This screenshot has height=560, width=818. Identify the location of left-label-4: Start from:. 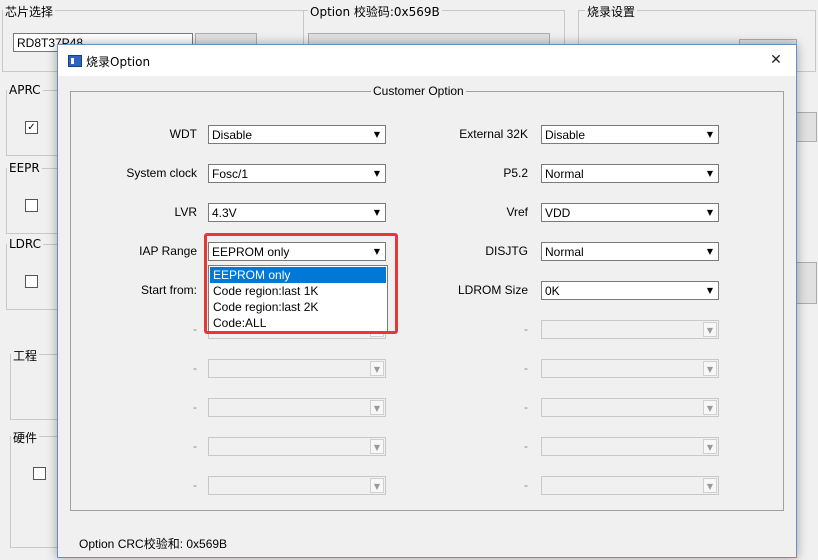
(168, 290).